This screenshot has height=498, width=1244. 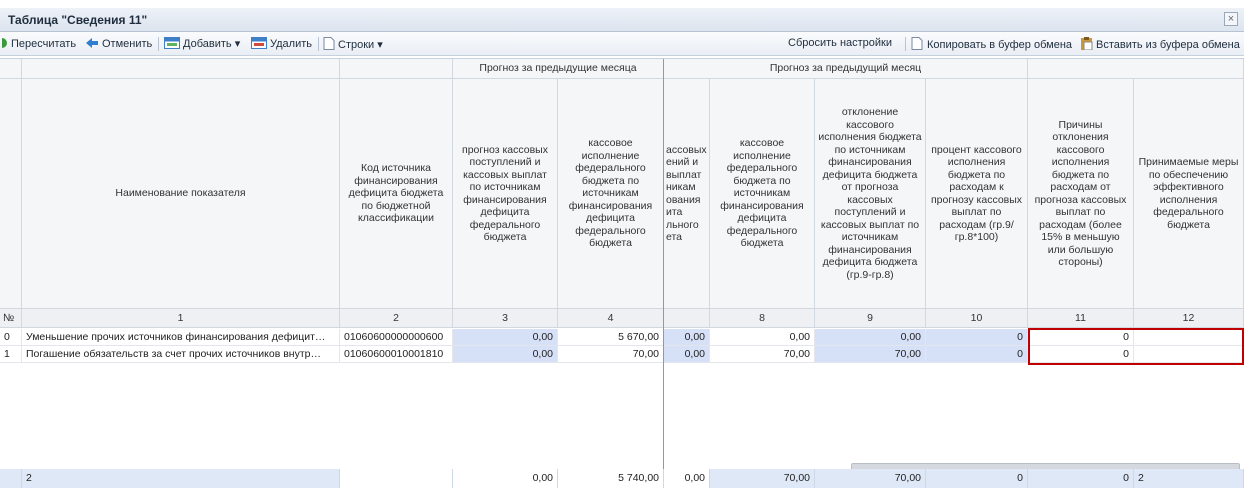 I want to click on recalculate-button: Пересчитать, so click(x=39, y=43).